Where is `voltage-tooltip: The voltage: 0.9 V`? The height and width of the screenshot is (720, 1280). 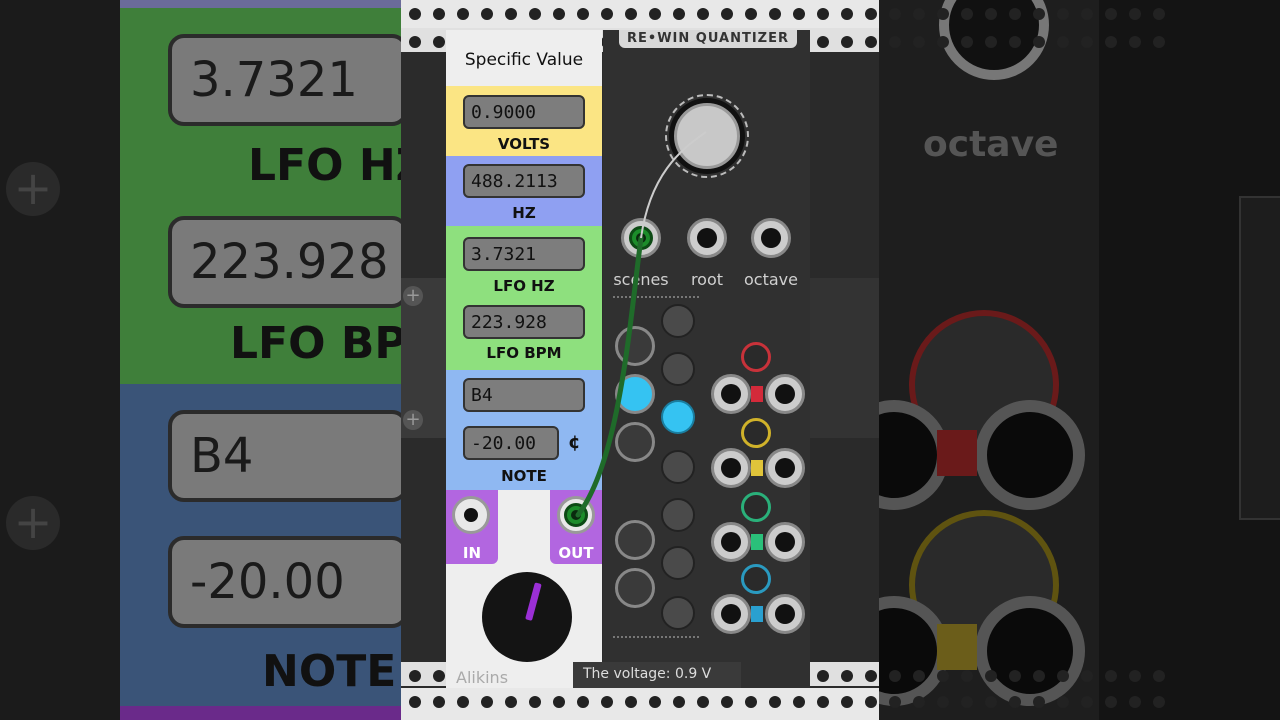
voltage-tooltip: The voltage: 0.9 V is located at coordinates (657, 675).